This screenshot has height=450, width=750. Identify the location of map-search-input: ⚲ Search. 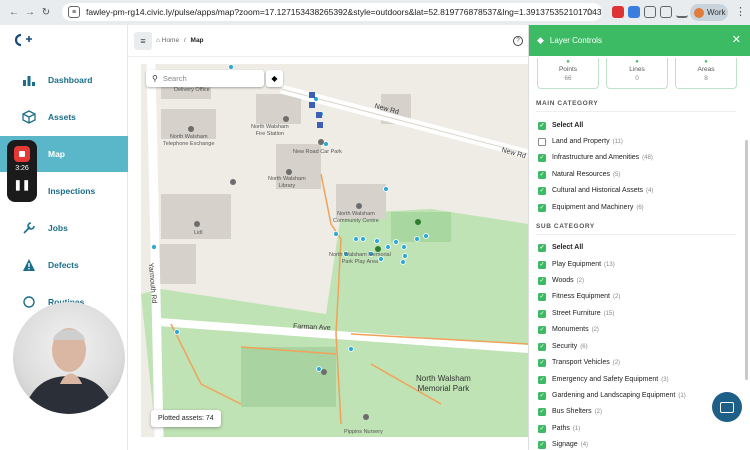
(205, 78).